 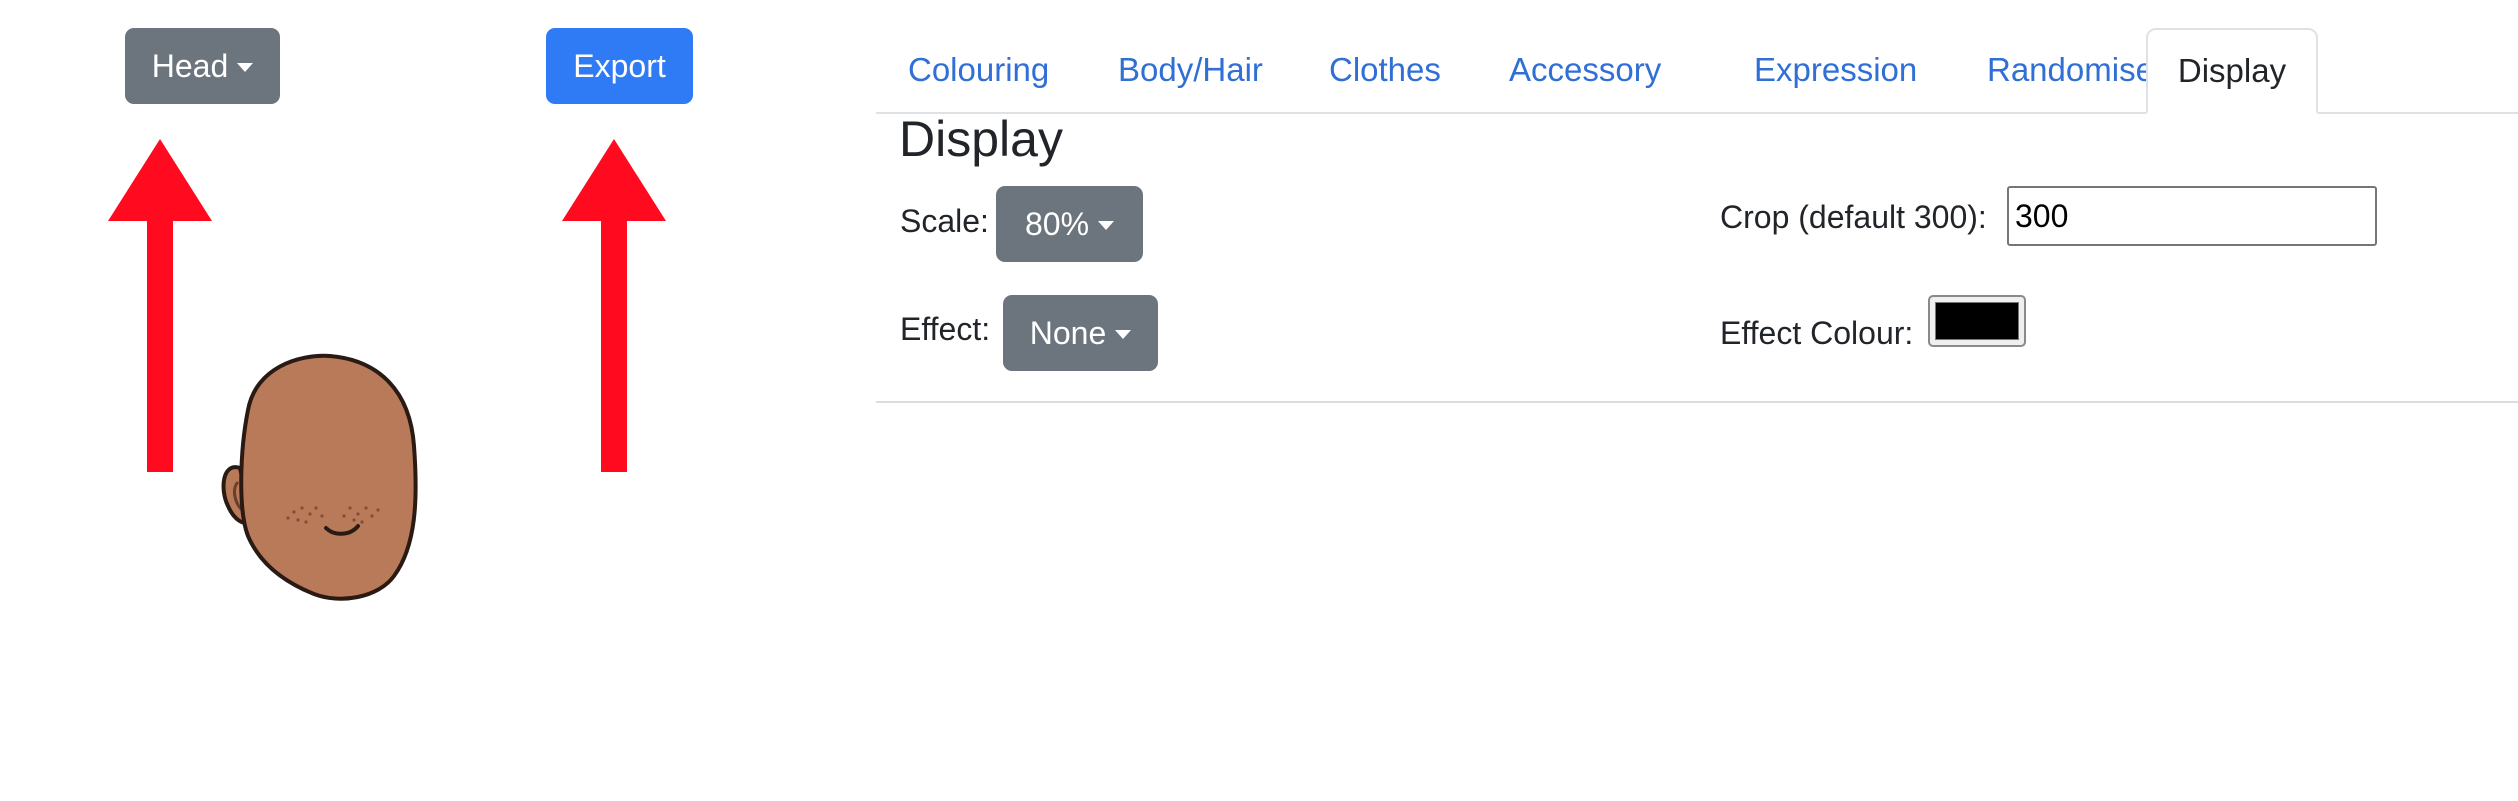 I want to click on export-label: Export, so click(x=619, y=65).